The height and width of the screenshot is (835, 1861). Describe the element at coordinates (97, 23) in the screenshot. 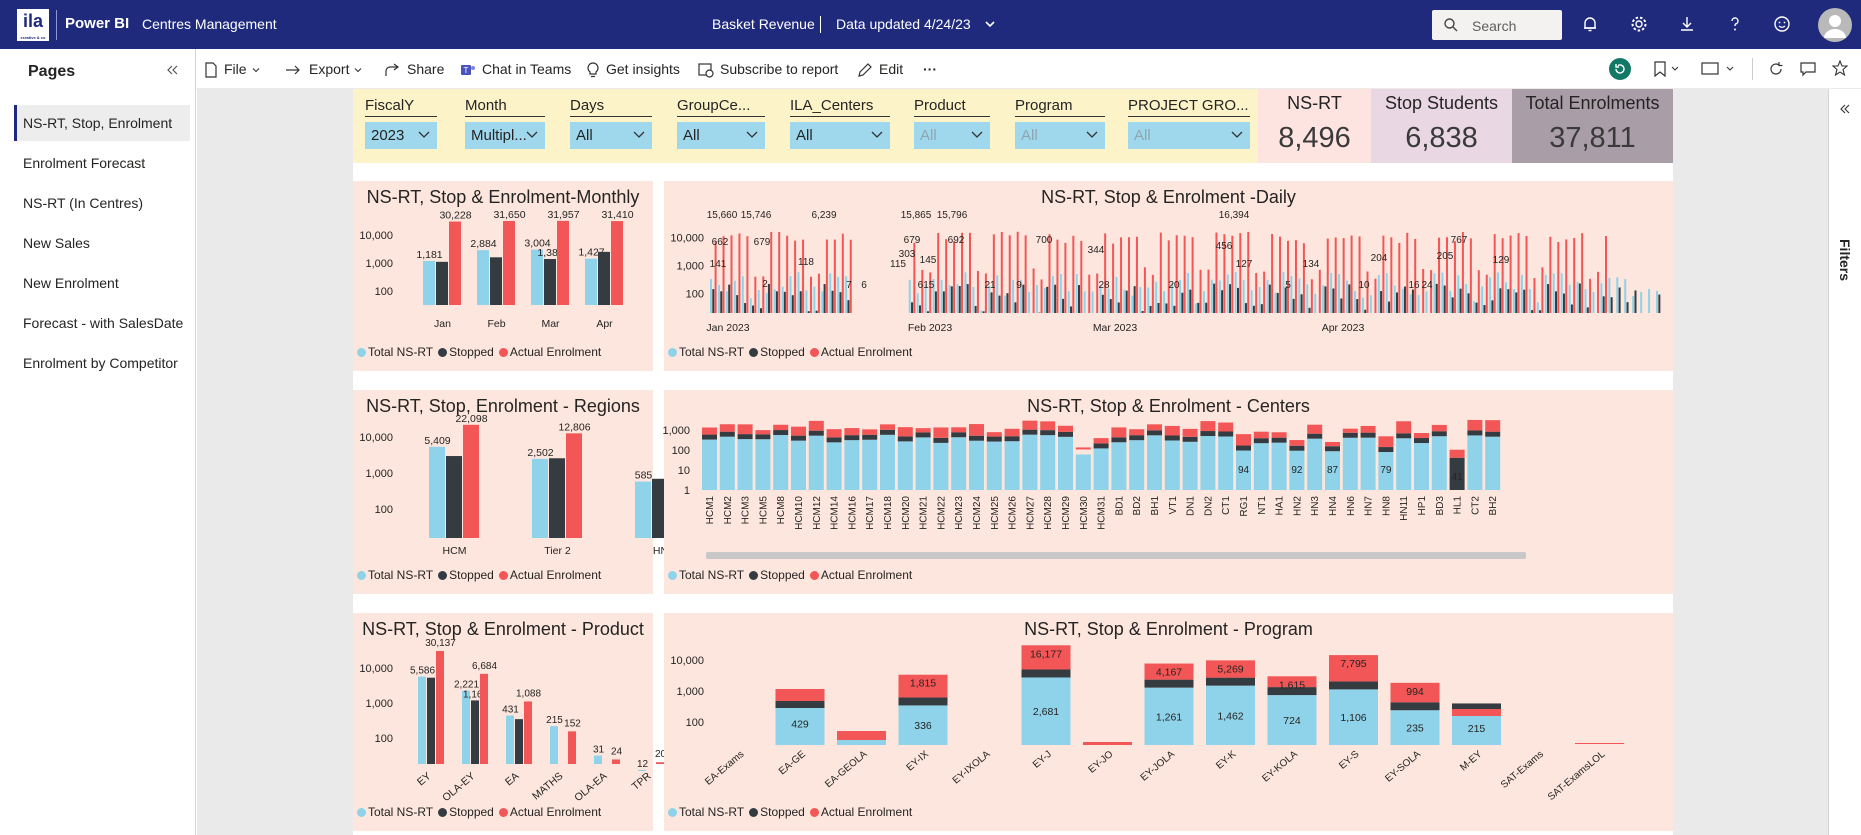

I see `app-name: Power BI` at that location.